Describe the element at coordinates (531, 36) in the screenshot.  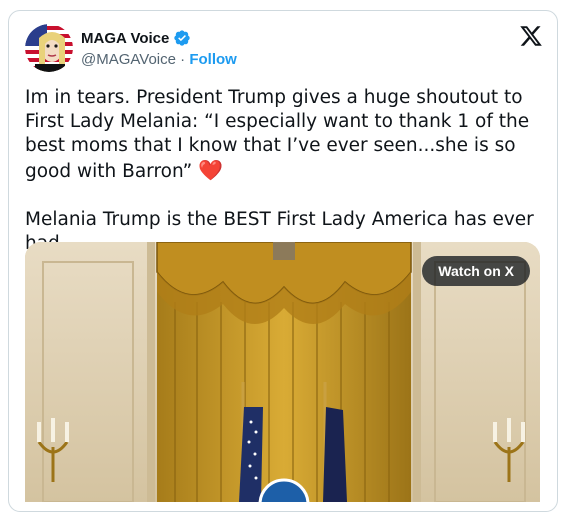
I see `x-logo-icon` at that location.